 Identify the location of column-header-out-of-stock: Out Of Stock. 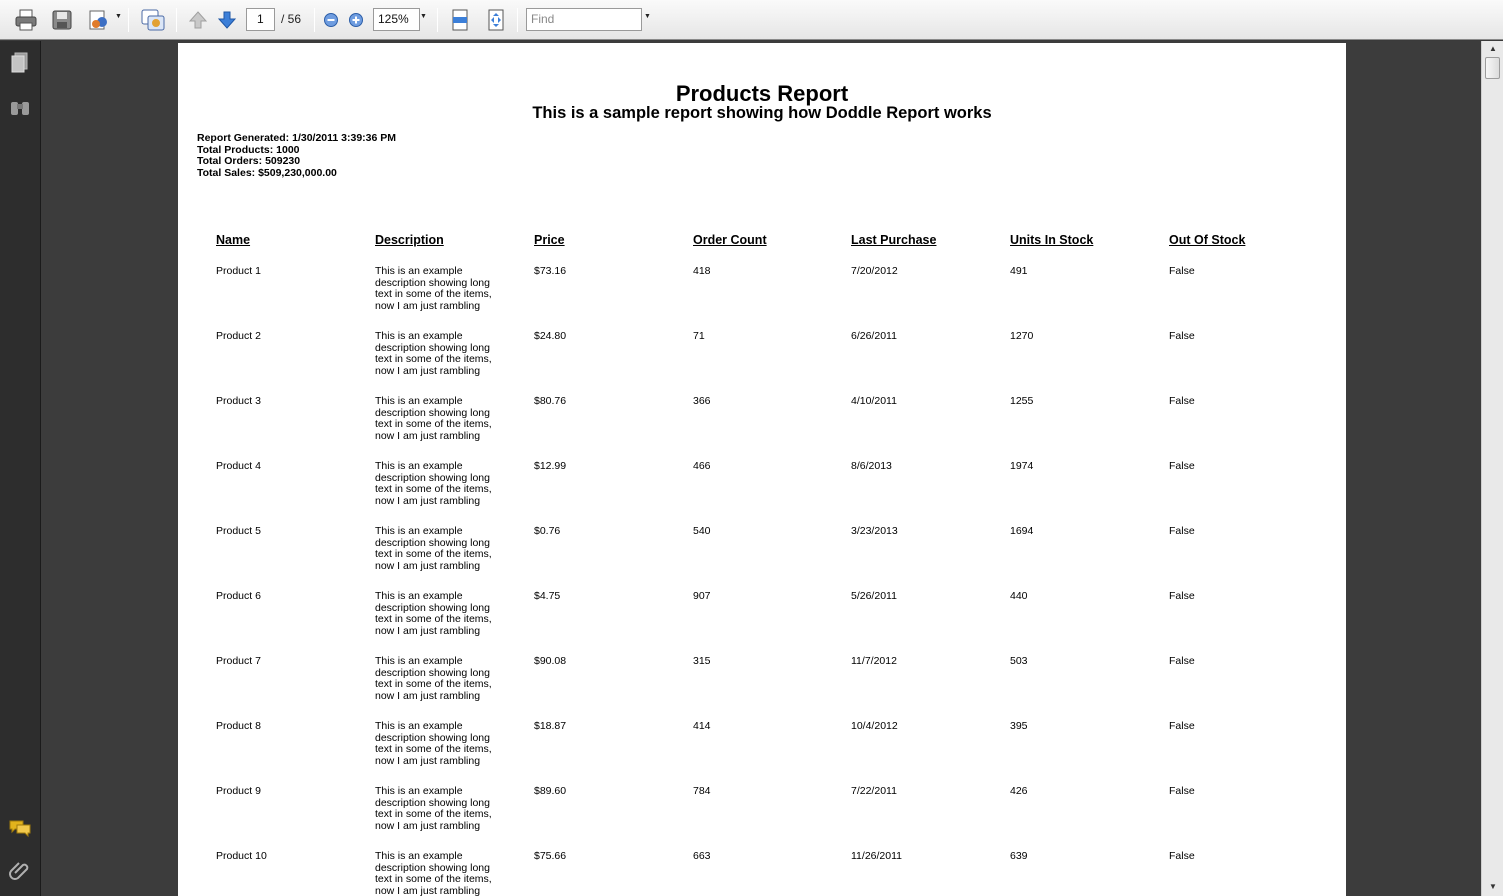
(1207, 240).